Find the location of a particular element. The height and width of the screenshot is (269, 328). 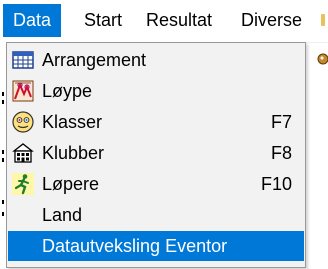

menu-item-datautveksling-eventor: Datautveksling Eventor is located at coordinates (156, 246).